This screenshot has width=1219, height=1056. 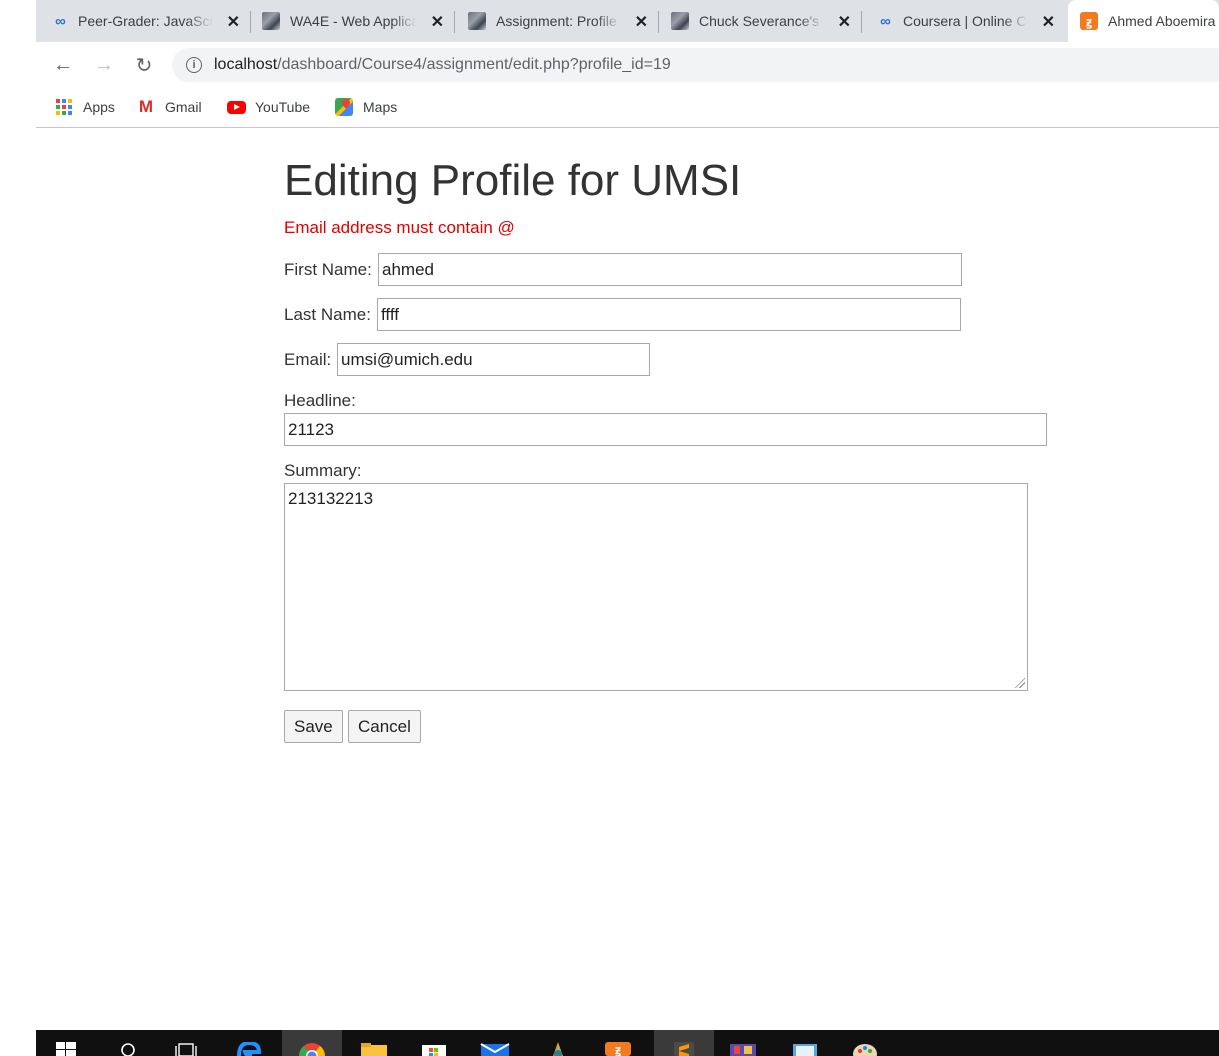 I want to click on tab-label: Peer-Grader: JavaScript, so click(x=145, y=21).